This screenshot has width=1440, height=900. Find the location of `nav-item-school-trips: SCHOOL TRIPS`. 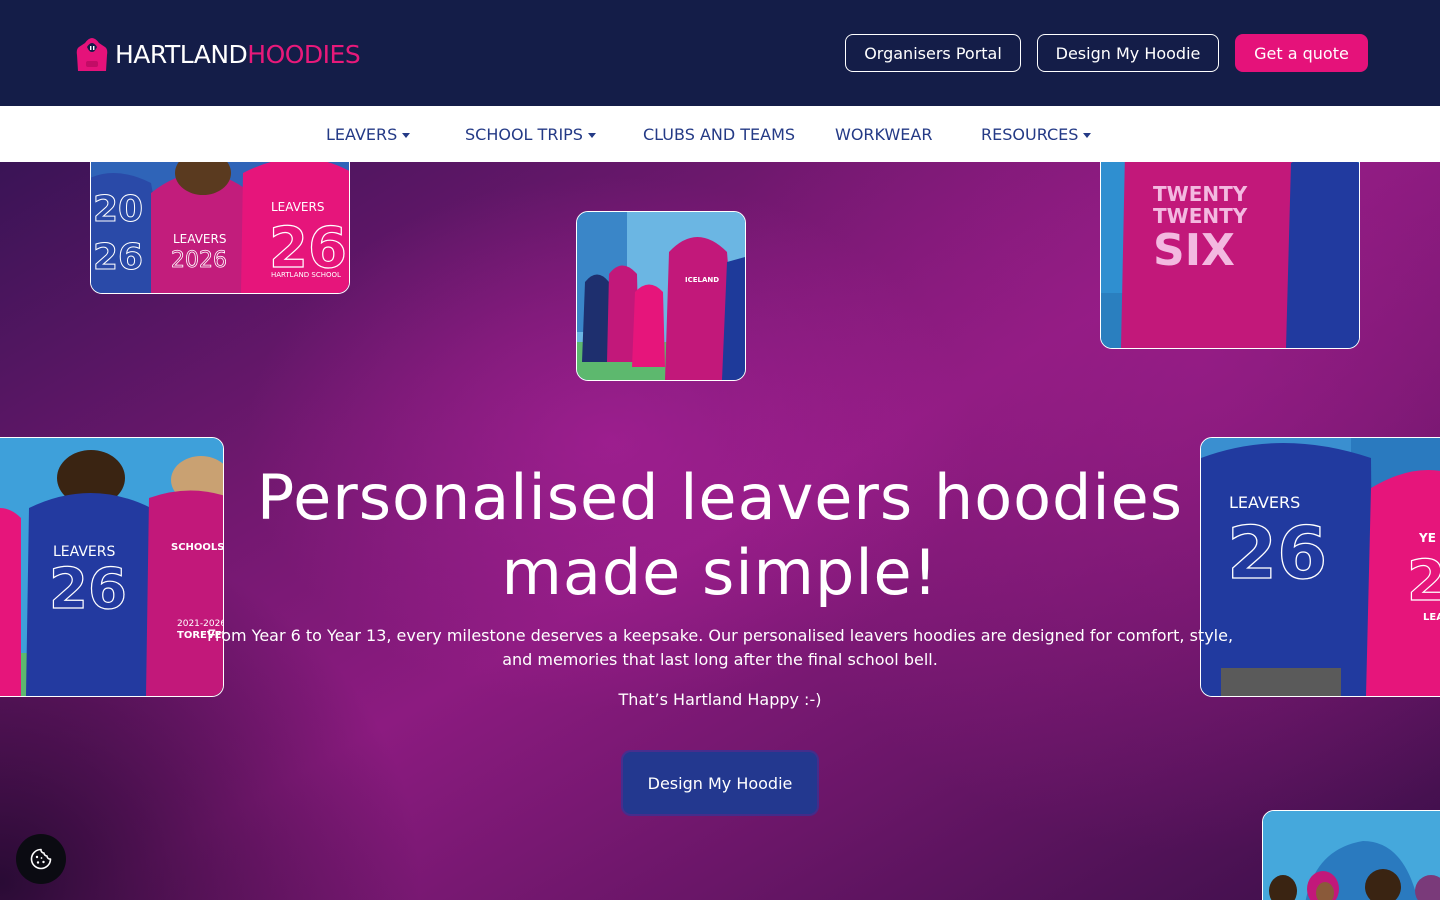

nav-item-school-trips: SCHOOL TRIPS is located at coordinates (530, 134).